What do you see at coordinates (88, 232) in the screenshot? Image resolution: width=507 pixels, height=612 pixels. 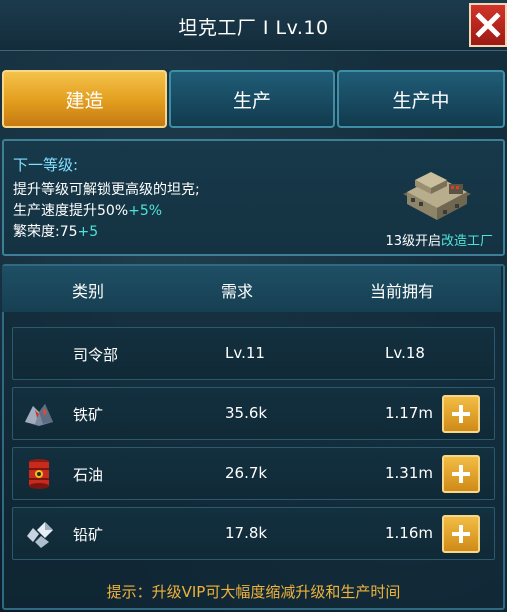 I see `prosperity-bonus: +5` at bounding box center [88, 232].